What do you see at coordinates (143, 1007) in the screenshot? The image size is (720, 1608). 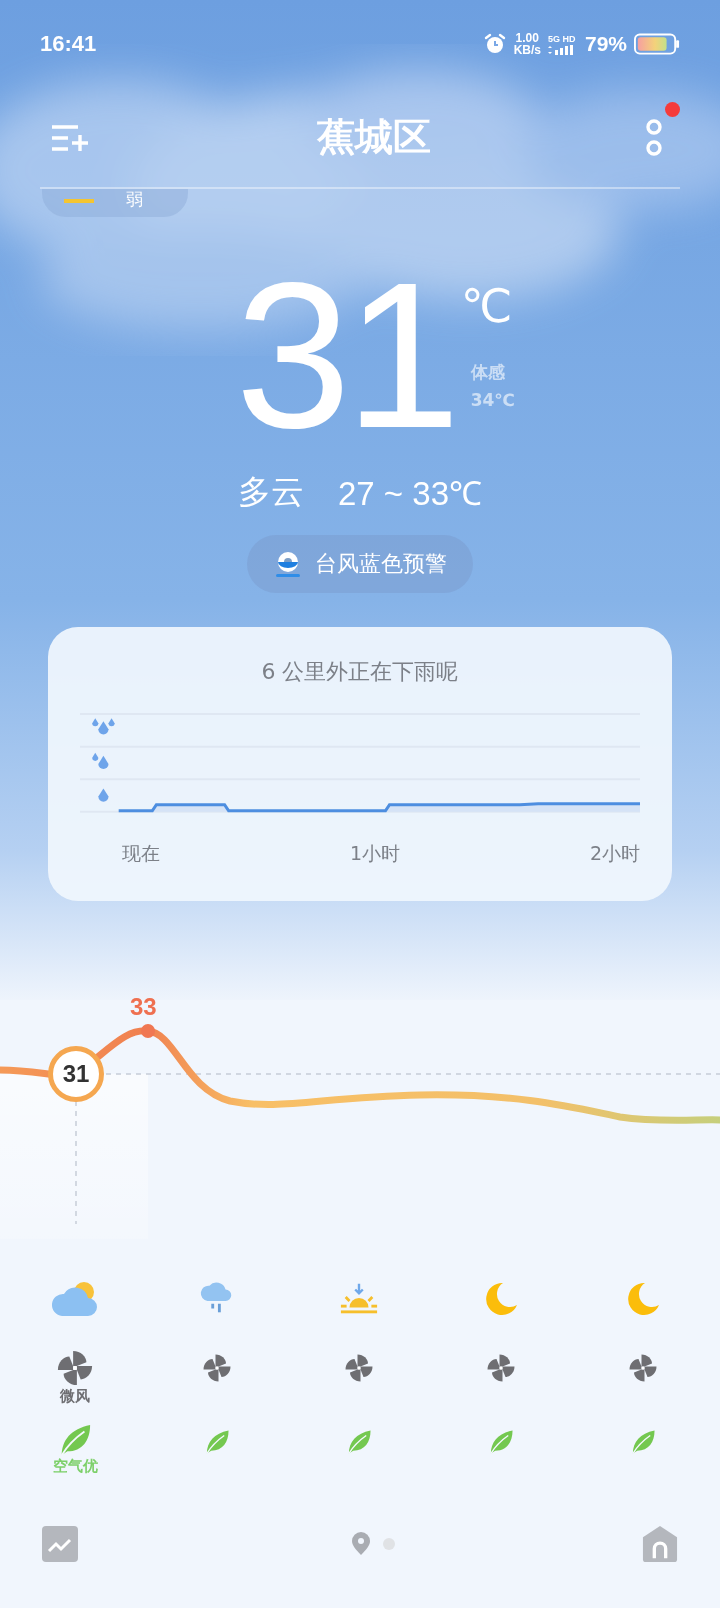 I see `peak-temperature: 33` at bounding box center [143, 1007].